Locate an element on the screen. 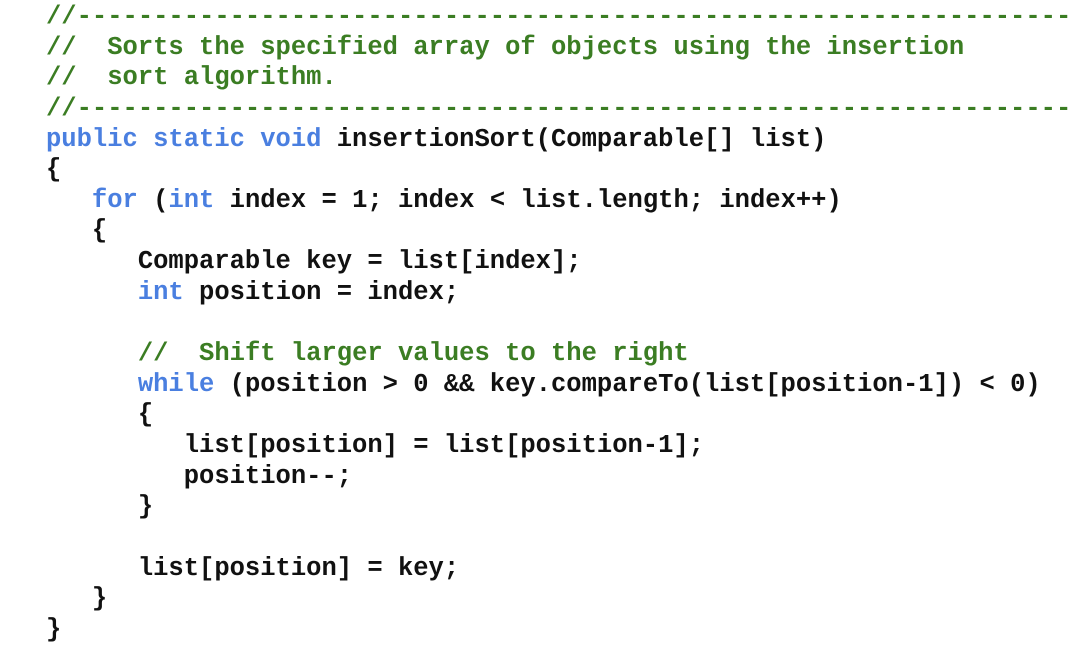 Image resolution: width=1090 pixels, height=656 pixels. code-line: // sort algorithm. is located at coordinates (558, 78).